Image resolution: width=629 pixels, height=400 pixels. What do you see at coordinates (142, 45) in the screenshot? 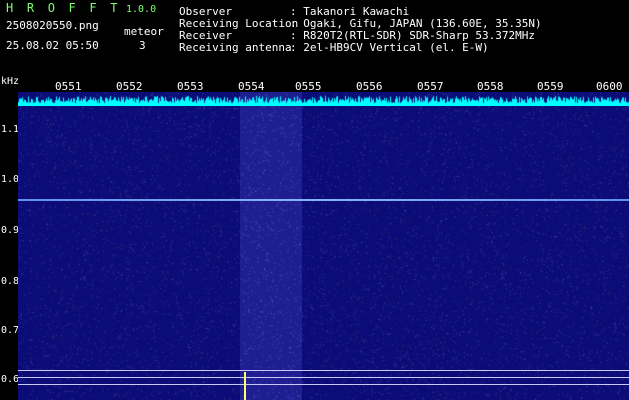
I see `meteor-count: 3` at bounding box center [142, 45].